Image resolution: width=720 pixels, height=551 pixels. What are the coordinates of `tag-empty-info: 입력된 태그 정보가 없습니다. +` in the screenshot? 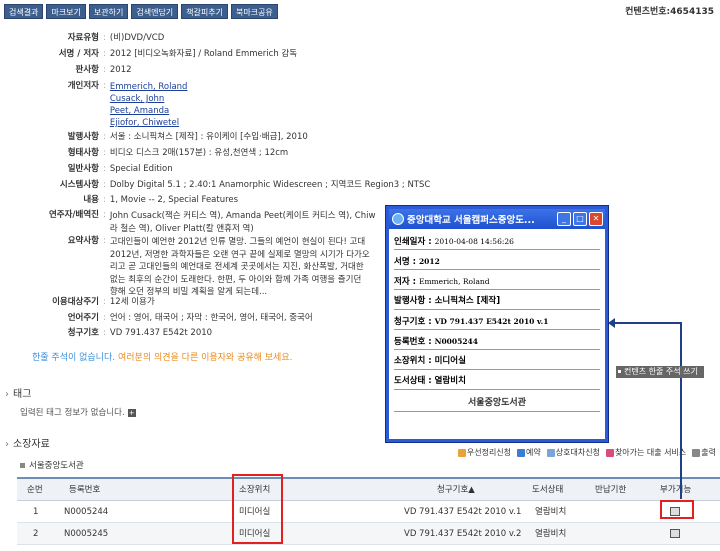 It's located at (78, 412).